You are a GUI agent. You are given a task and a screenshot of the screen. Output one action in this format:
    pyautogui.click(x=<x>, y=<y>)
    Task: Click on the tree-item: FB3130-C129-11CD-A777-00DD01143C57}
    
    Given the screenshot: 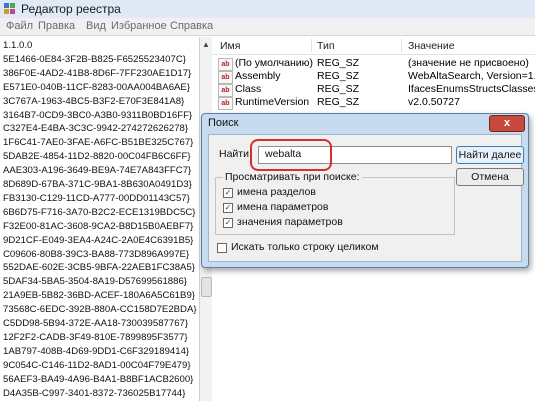 What is the action you would take?
    pyautogui.click(x=96, y=198)
    